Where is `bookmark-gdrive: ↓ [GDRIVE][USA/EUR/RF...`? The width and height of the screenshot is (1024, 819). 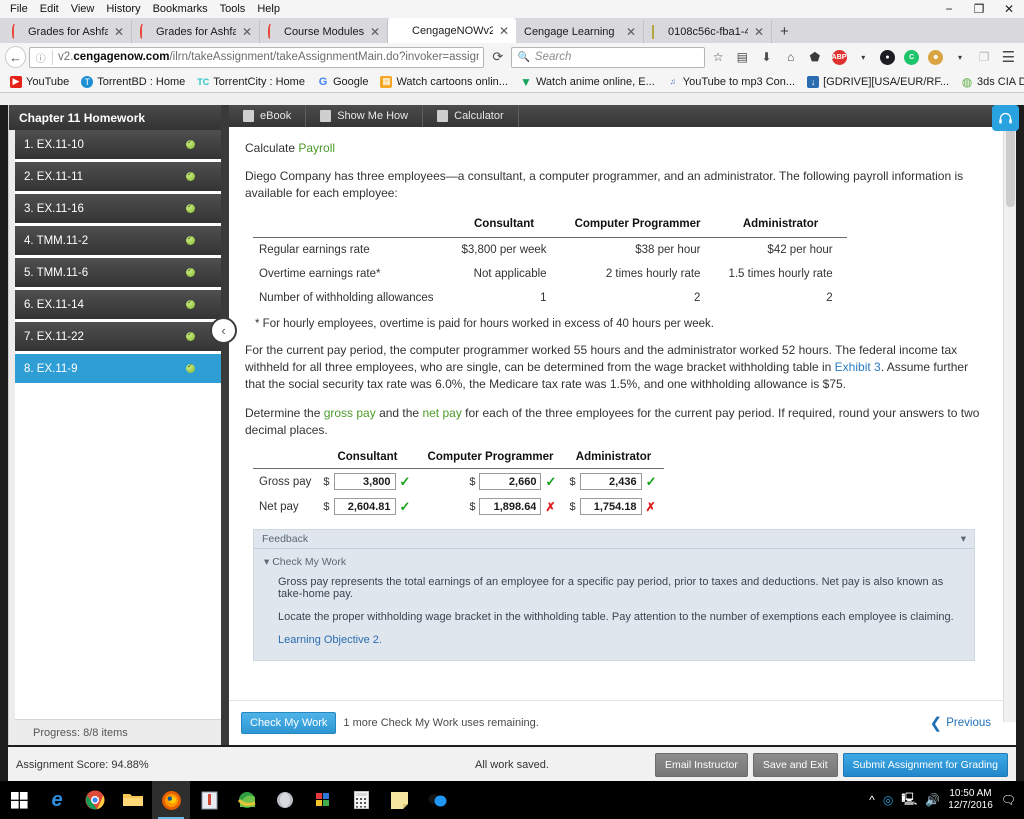
bookmark-gdrive: ↓ [GDRIVE][USA/EUR/RF... is located at coordinates (878, 81).